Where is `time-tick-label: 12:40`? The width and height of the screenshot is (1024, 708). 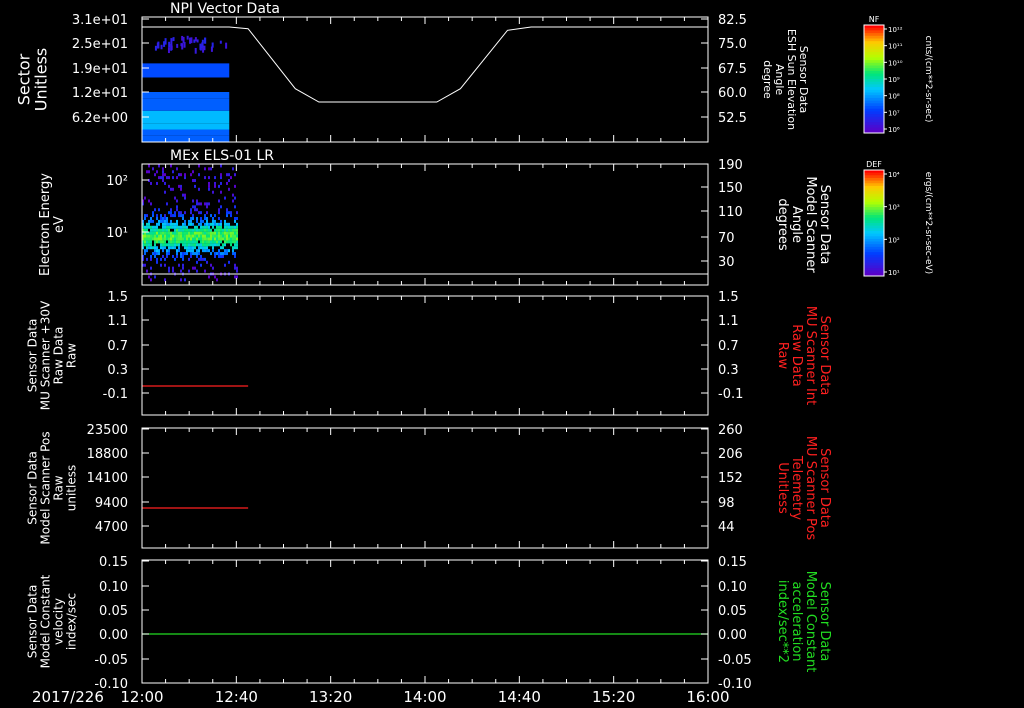
time-tick-label: 12:40 is located at coordinates (236, 697).